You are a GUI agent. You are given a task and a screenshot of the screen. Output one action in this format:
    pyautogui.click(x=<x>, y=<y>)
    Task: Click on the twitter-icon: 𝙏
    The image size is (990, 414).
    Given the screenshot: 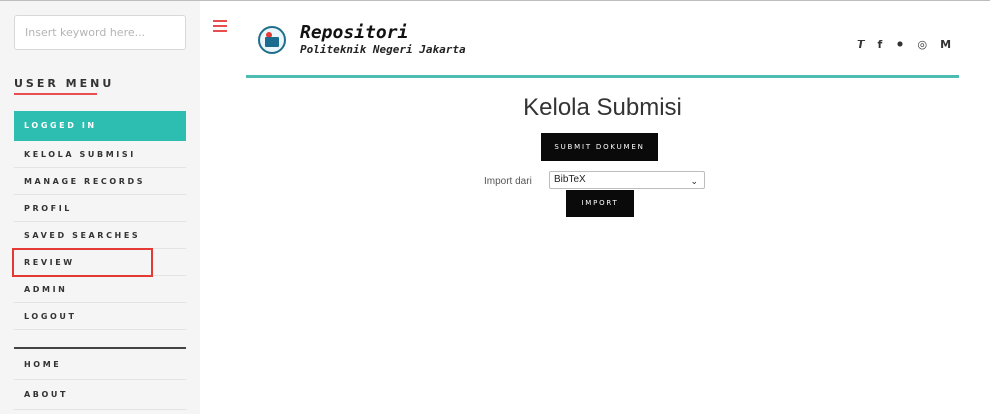 What is the action you would take?
    pyautogui.click(x=861, y=44)
    